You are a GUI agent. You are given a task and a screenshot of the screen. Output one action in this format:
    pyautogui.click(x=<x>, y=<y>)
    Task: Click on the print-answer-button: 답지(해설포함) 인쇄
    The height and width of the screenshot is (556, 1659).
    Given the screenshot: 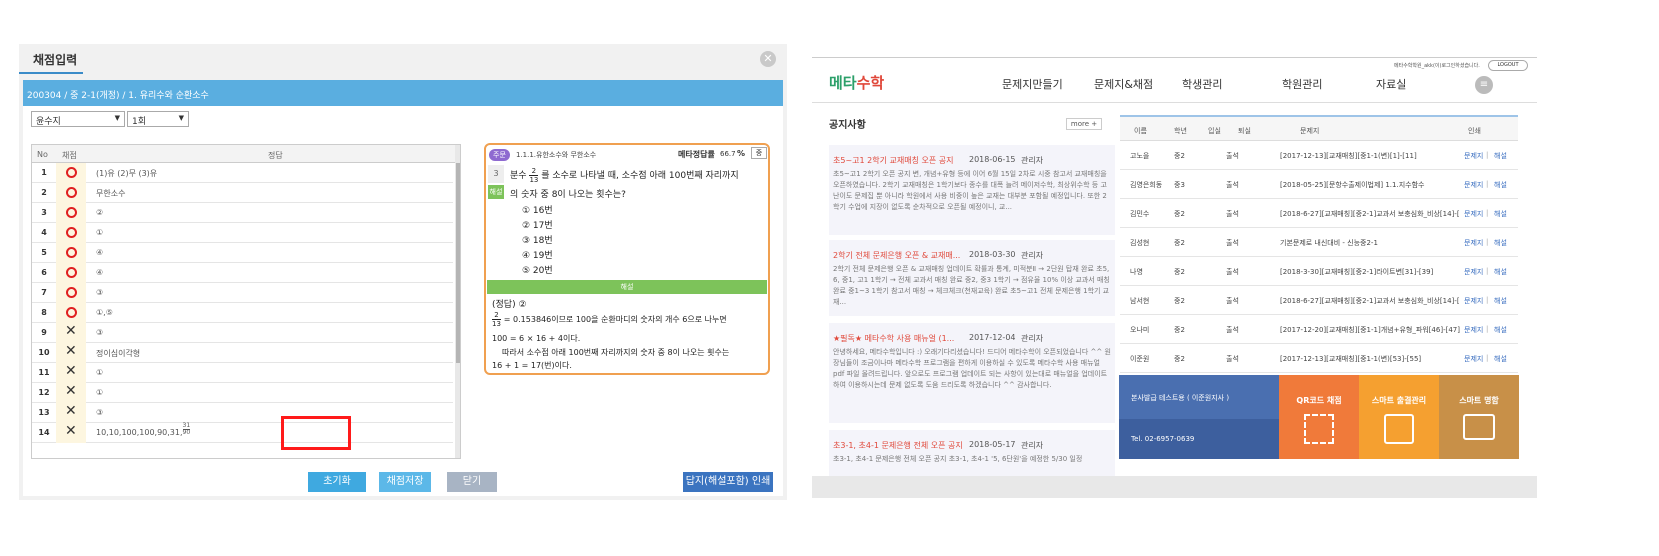 What is the action you would take?
    pyautogui.click(x=728, y=482)
    